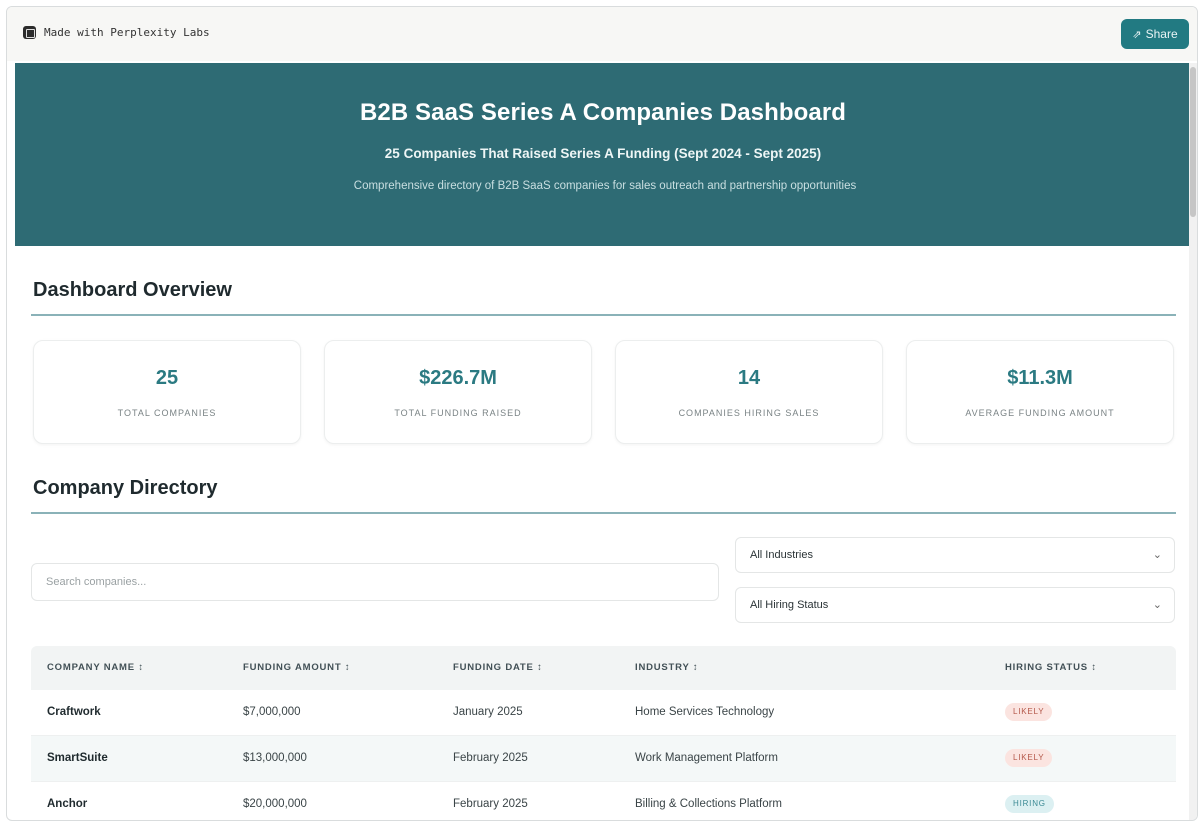 The image size is (1204, 827). Describe the element at coordinates (705, 712) in the screenshot. I see `industry: Home Services Technology` at that location.